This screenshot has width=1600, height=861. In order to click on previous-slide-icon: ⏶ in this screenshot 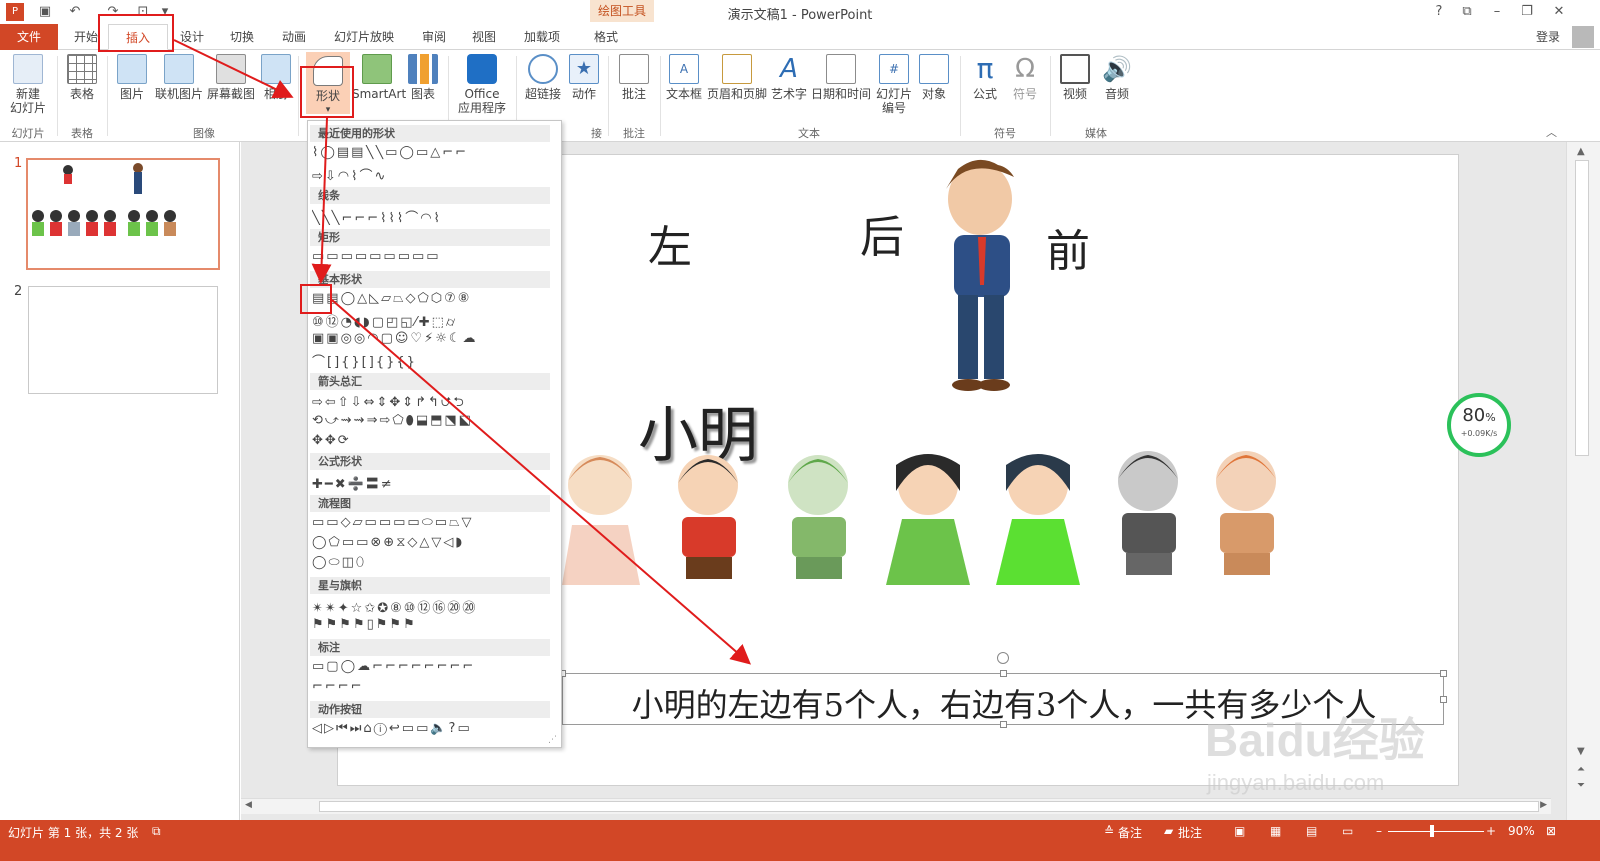, I will do `click(1581, 769)`.